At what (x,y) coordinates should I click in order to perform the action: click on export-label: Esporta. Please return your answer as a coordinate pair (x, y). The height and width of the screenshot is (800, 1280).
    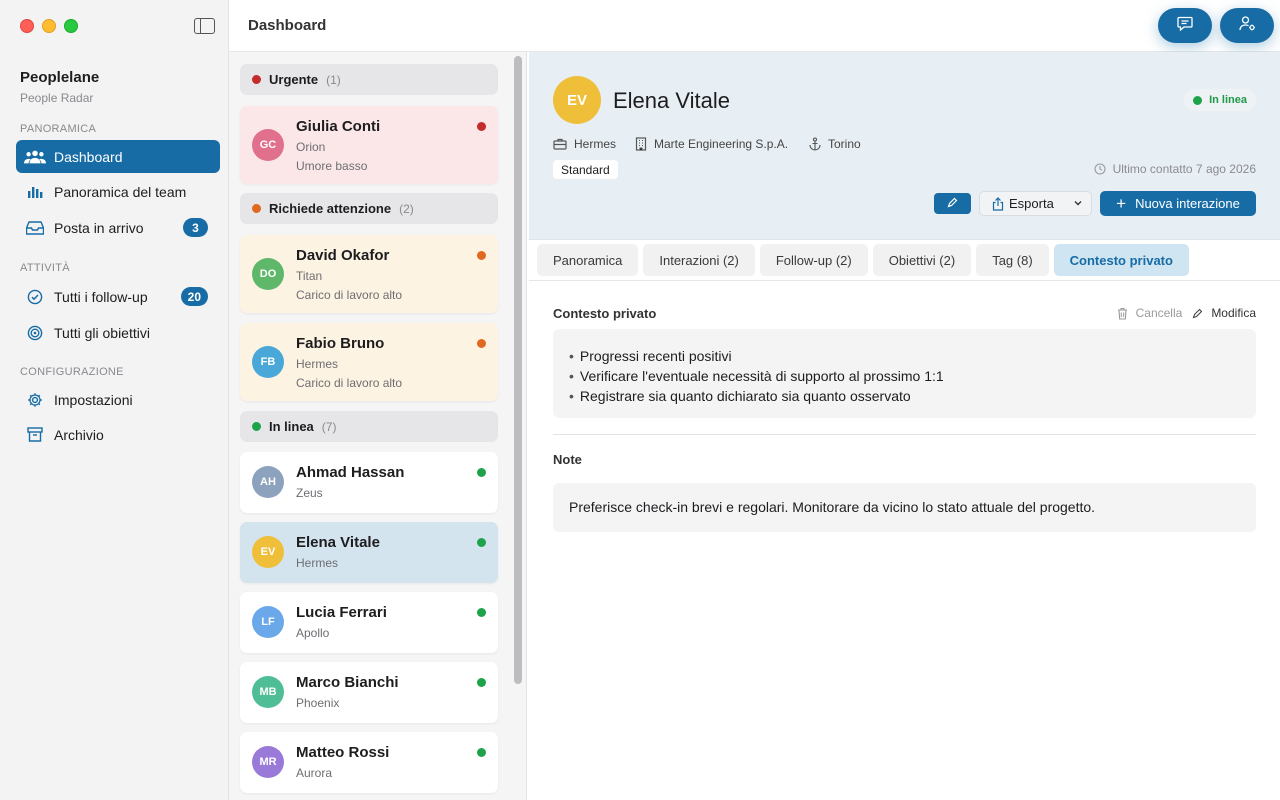
    Looking at the image, I should click on (1031, 203).